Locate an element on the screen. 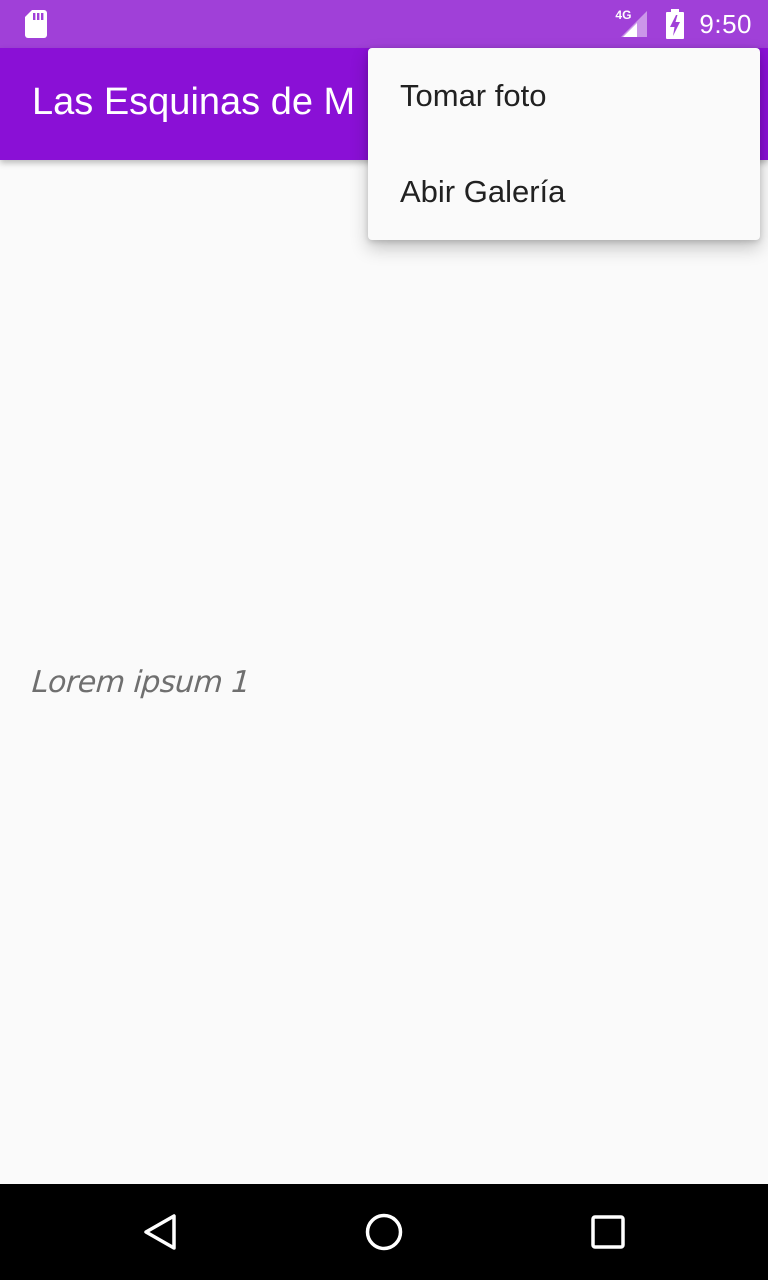 The height and width of the screenshot is (1280, 768). home-icon is located at coordinates (384, 1232).